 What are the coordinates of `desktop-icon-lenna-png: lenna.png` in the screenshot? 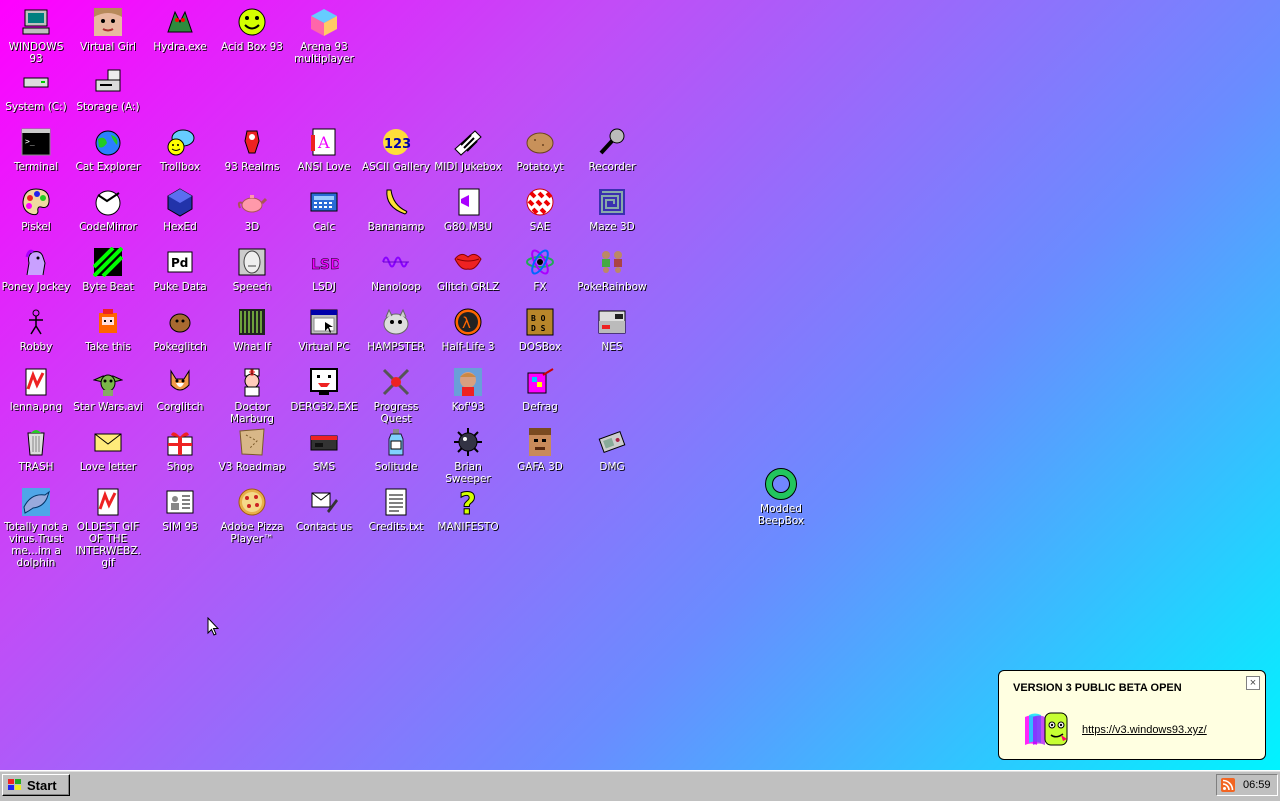 It's located at (36, 389).